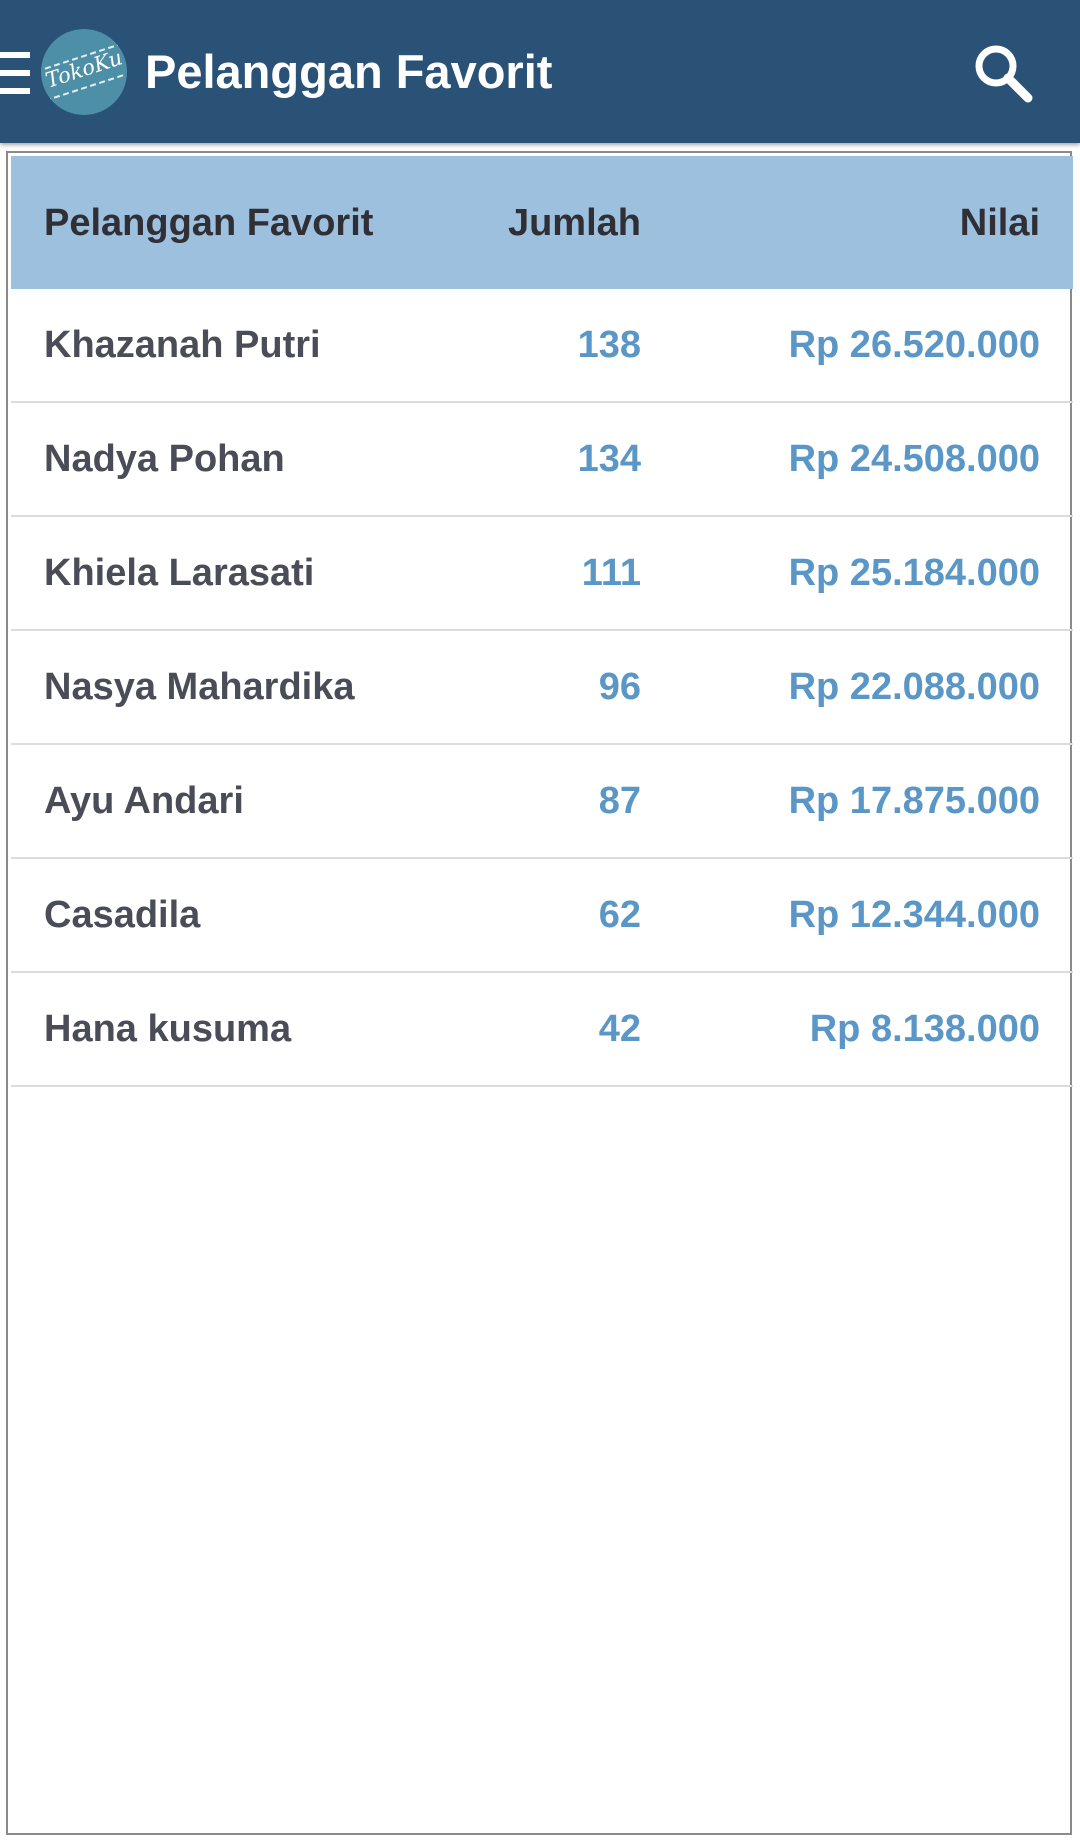 The image size is (1080, 1845). What do you see at coordinates (1004, 74) in the screenshot?
I see `search-icon` at bounding box center [1004, 74].